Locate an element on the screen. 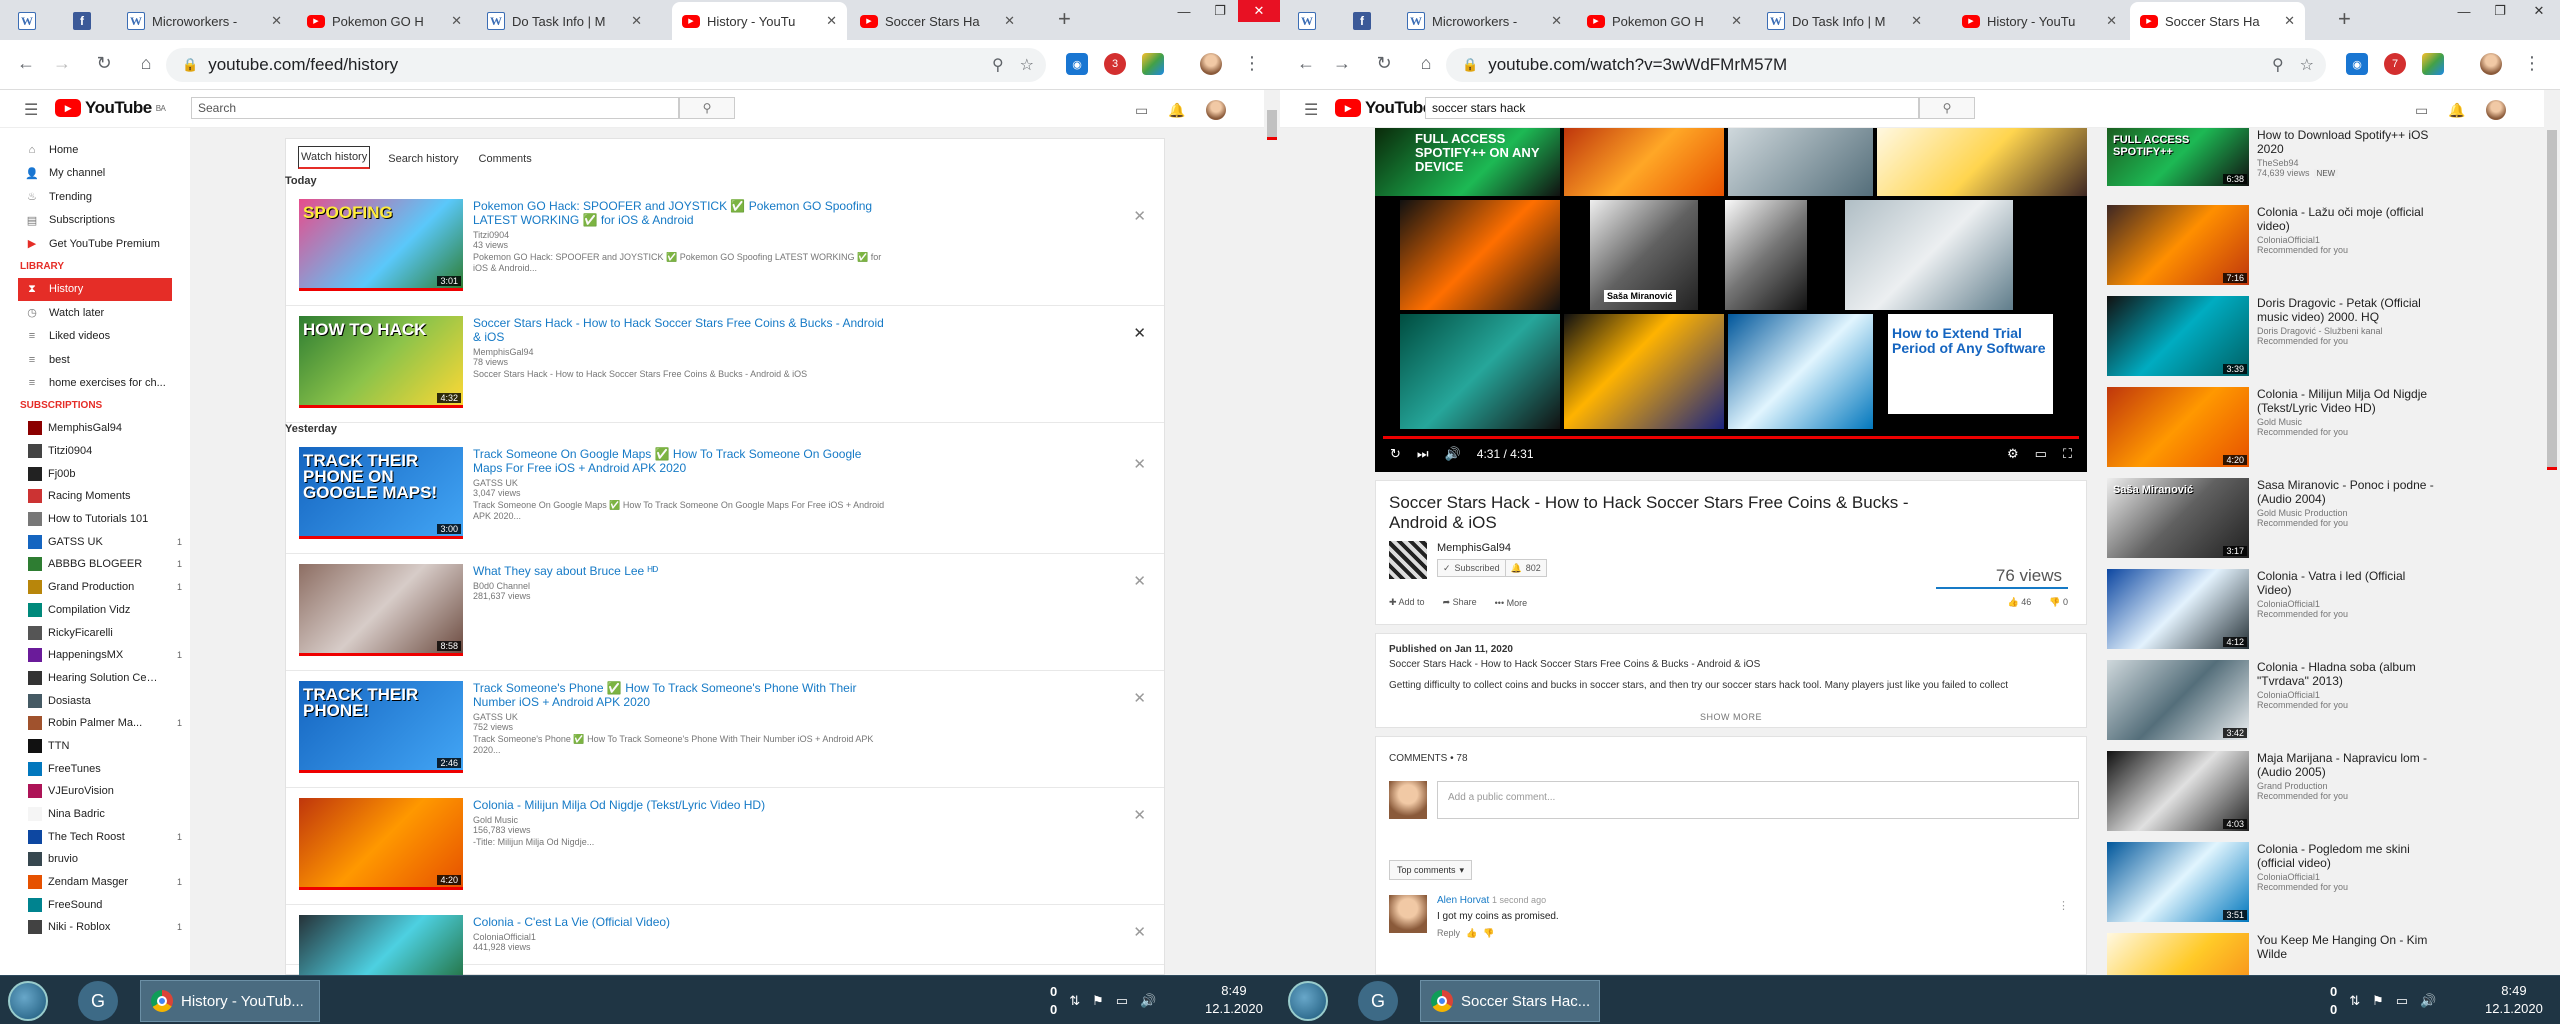 This screenshot has width=2560, height=1025. profile-avatar is located at coordinates (1211, 64).